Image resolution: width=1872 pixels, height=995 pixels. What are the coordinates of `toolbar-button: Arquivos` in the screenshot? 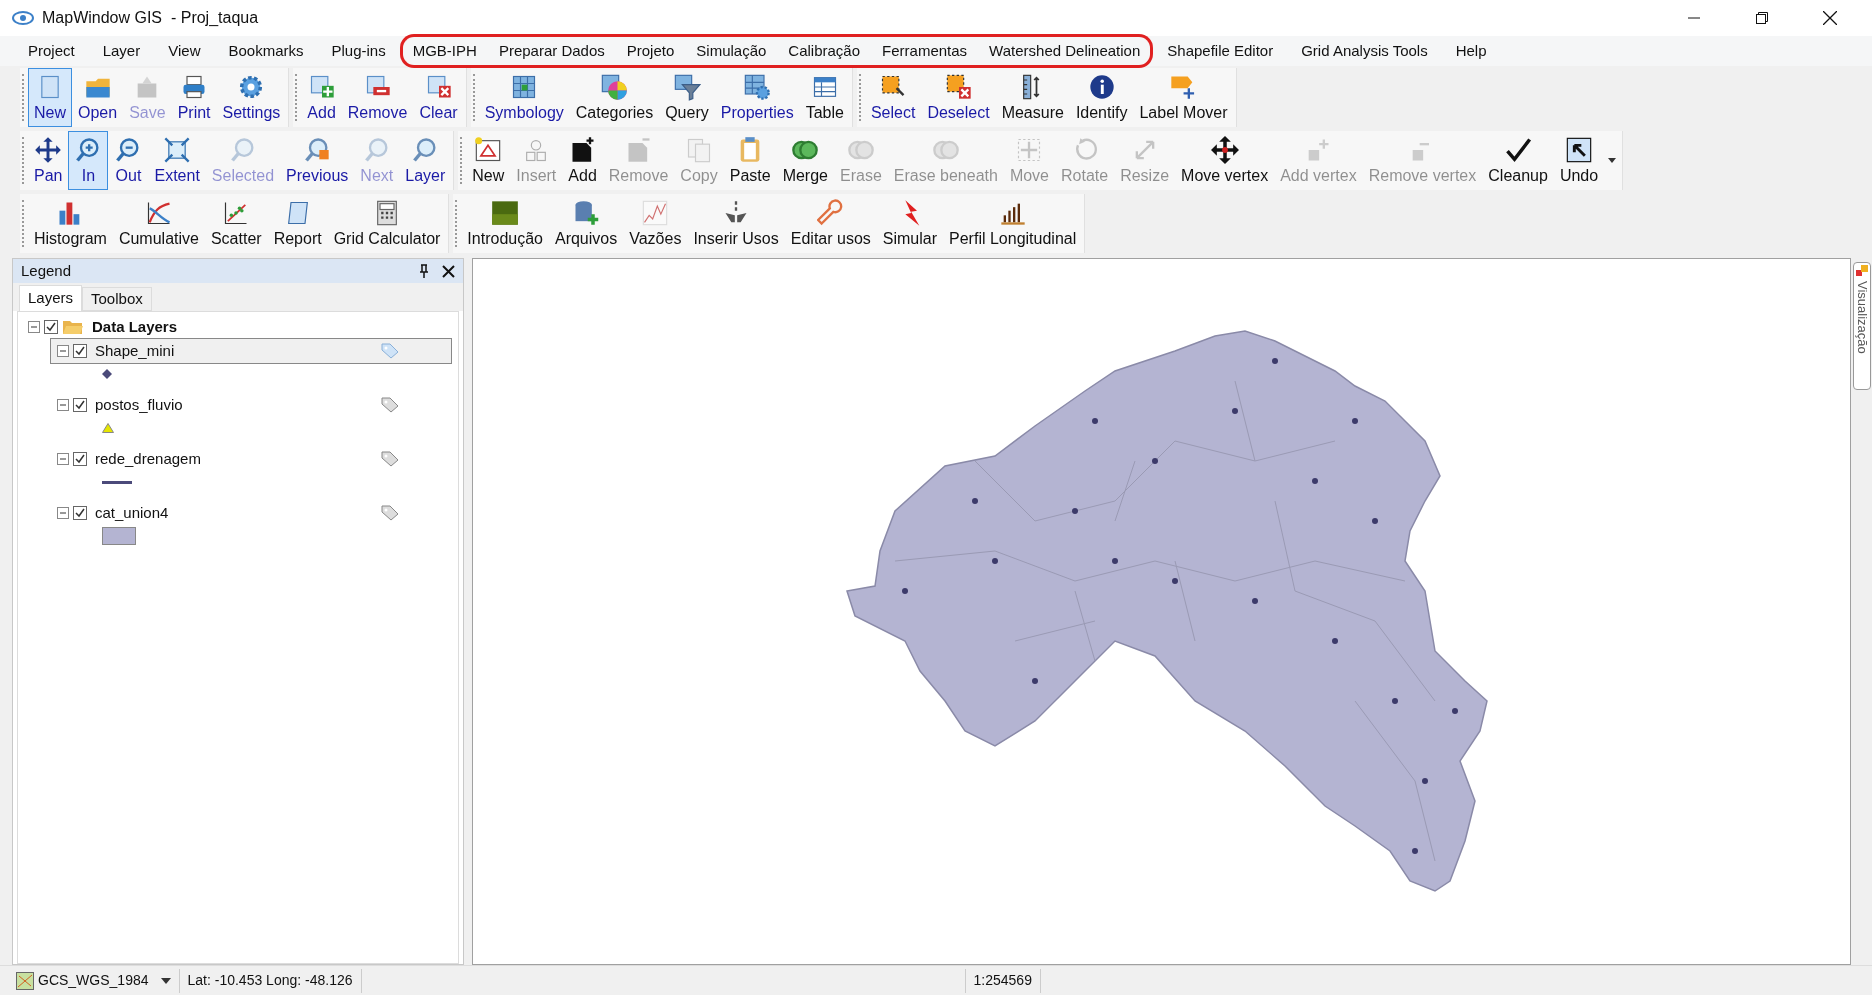 It's located at (586, 223).